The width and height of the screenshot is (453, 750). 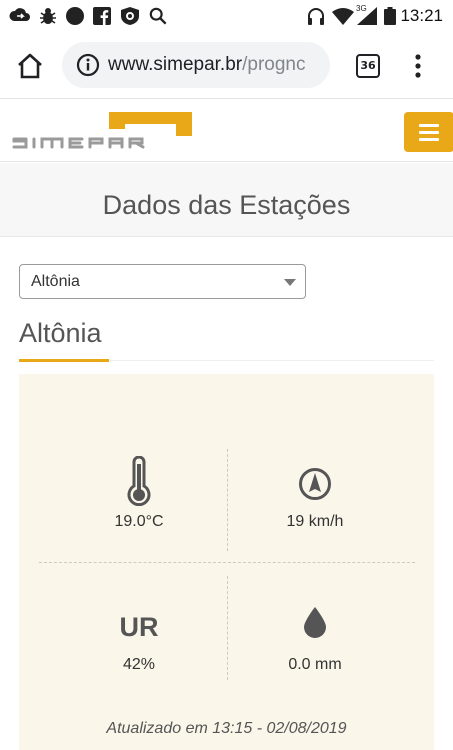 What do you see at coordinates (316, 16) in the screenshot?
I see `headphones-icon` at bounding box center [316, 16].